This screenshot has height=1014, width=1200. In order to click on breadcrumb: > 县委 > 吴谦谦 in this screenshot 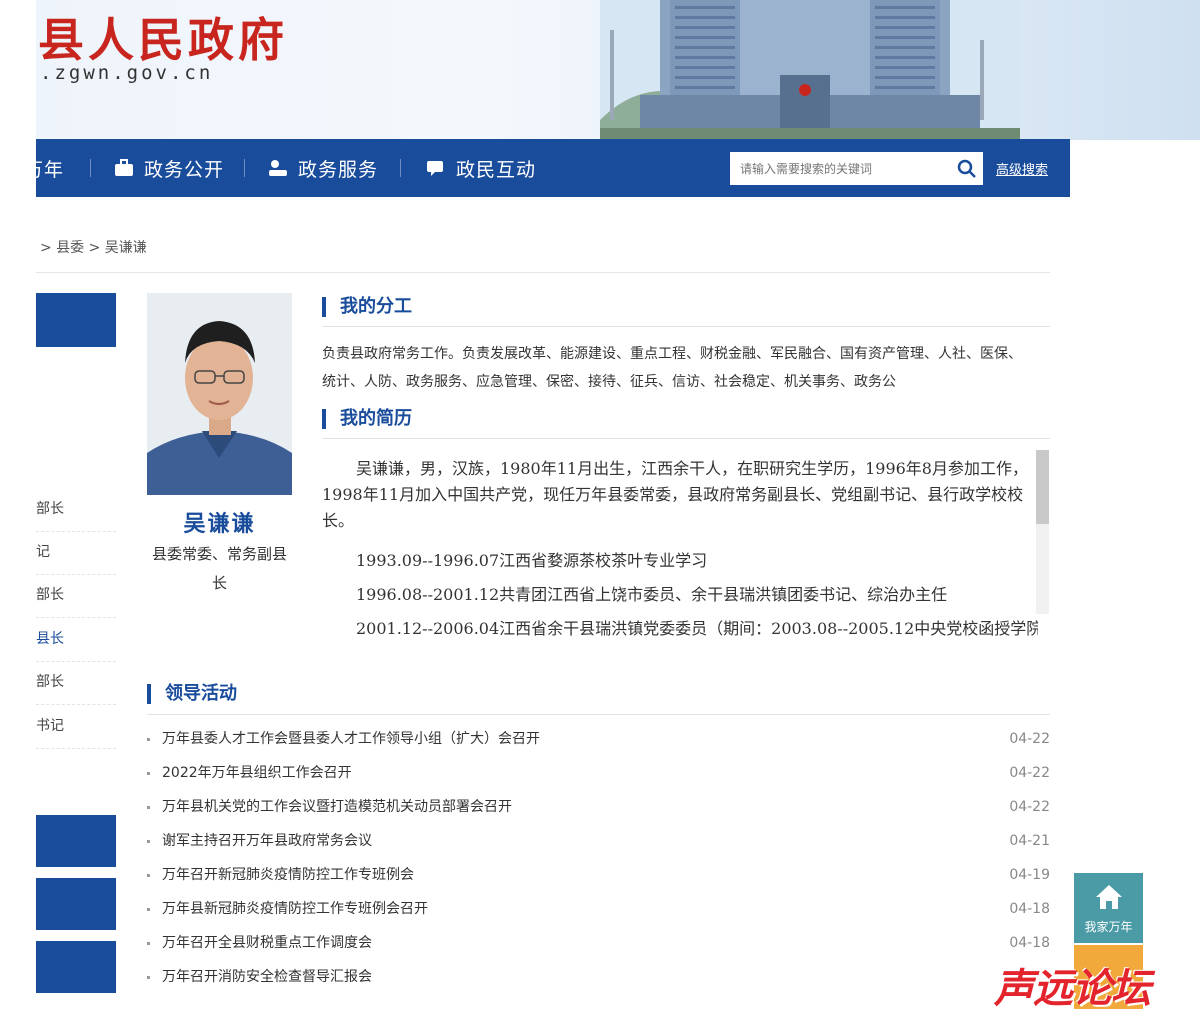, I will do `click(93, 247)`.